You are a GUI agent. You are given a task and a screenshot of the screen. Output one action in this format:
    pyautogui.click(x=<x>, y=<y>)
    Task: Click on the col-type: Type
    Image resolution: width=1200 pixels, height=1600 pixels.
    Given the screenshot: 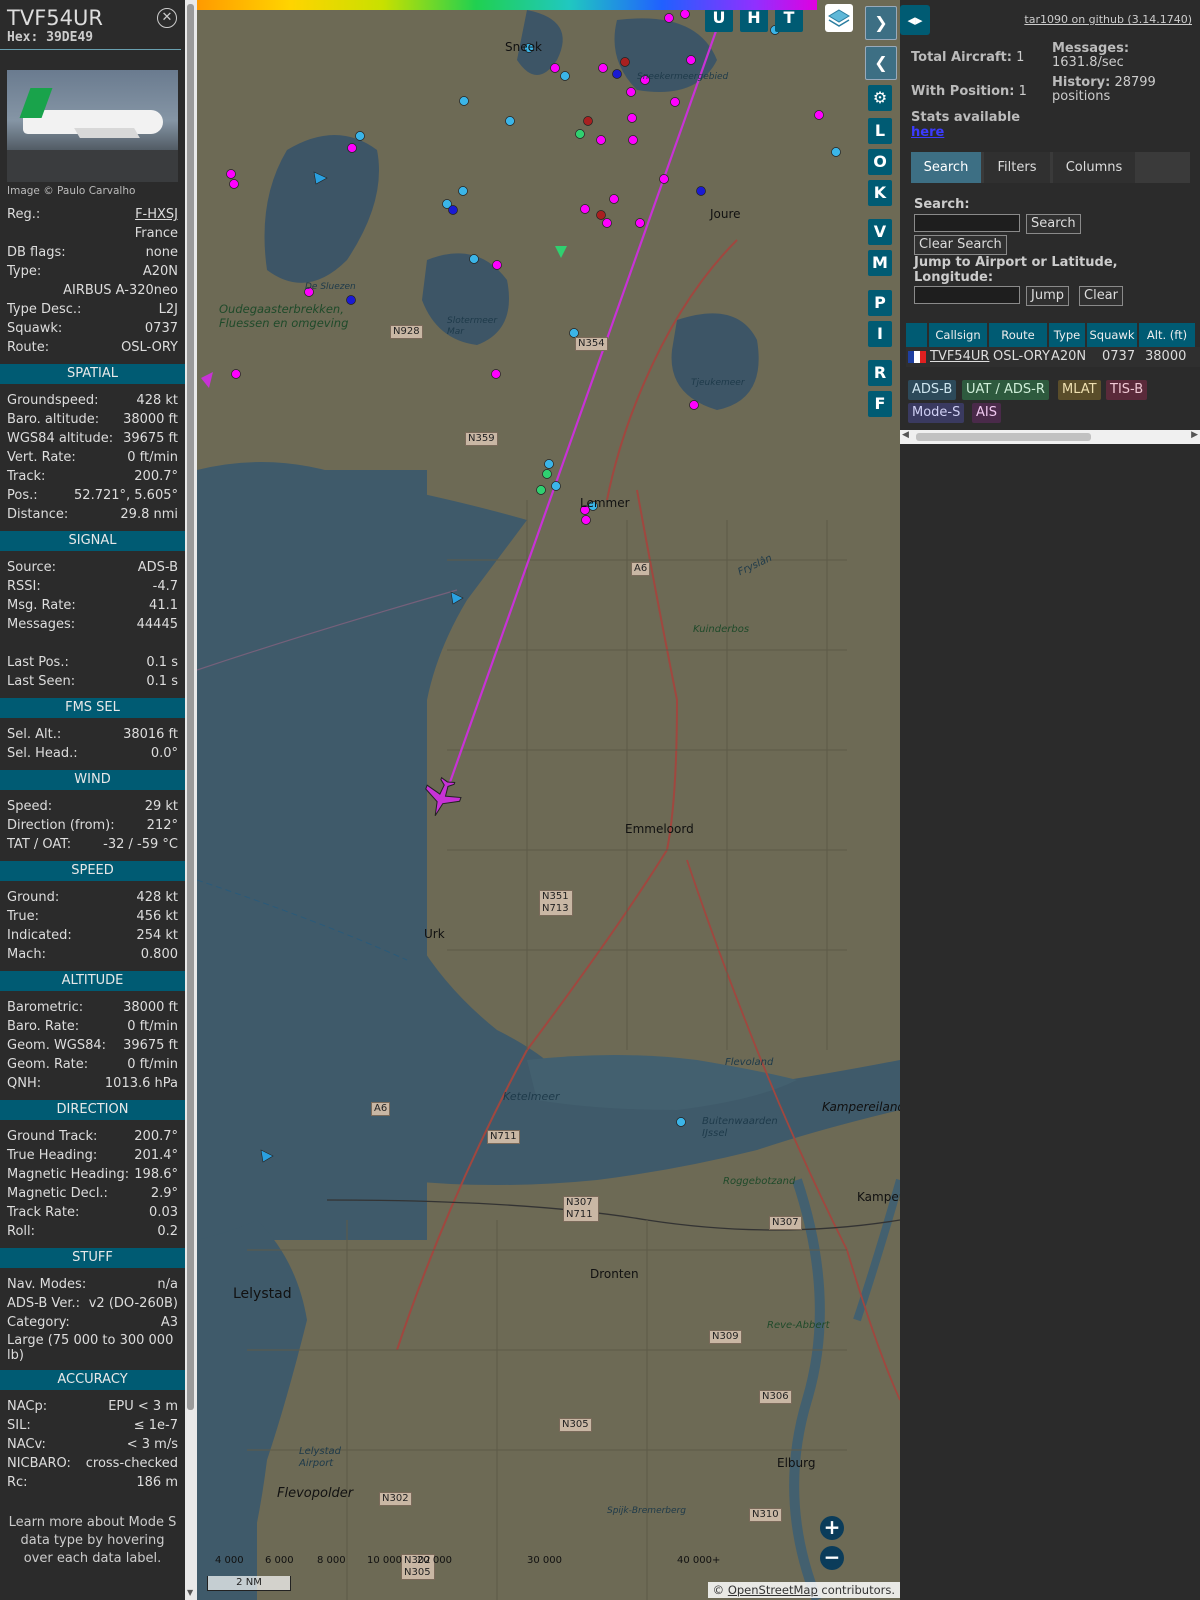 What is the action you would take?
    pyautogui.click(x=1067, y=335)
    